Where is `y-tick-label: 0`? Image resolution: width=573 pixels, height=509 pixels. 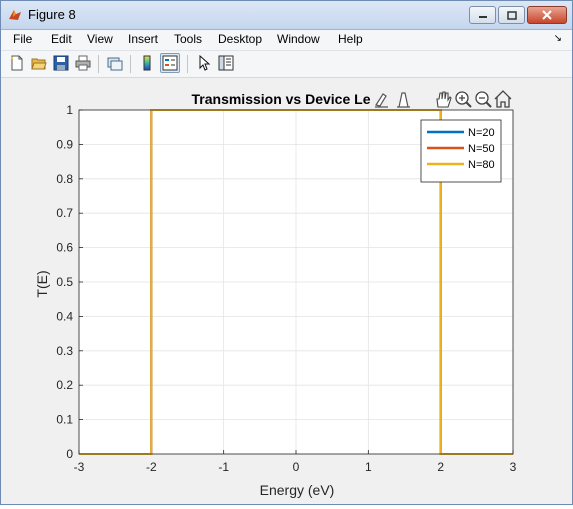
y-tick-label: 0 is located at coordinates (69, 454).